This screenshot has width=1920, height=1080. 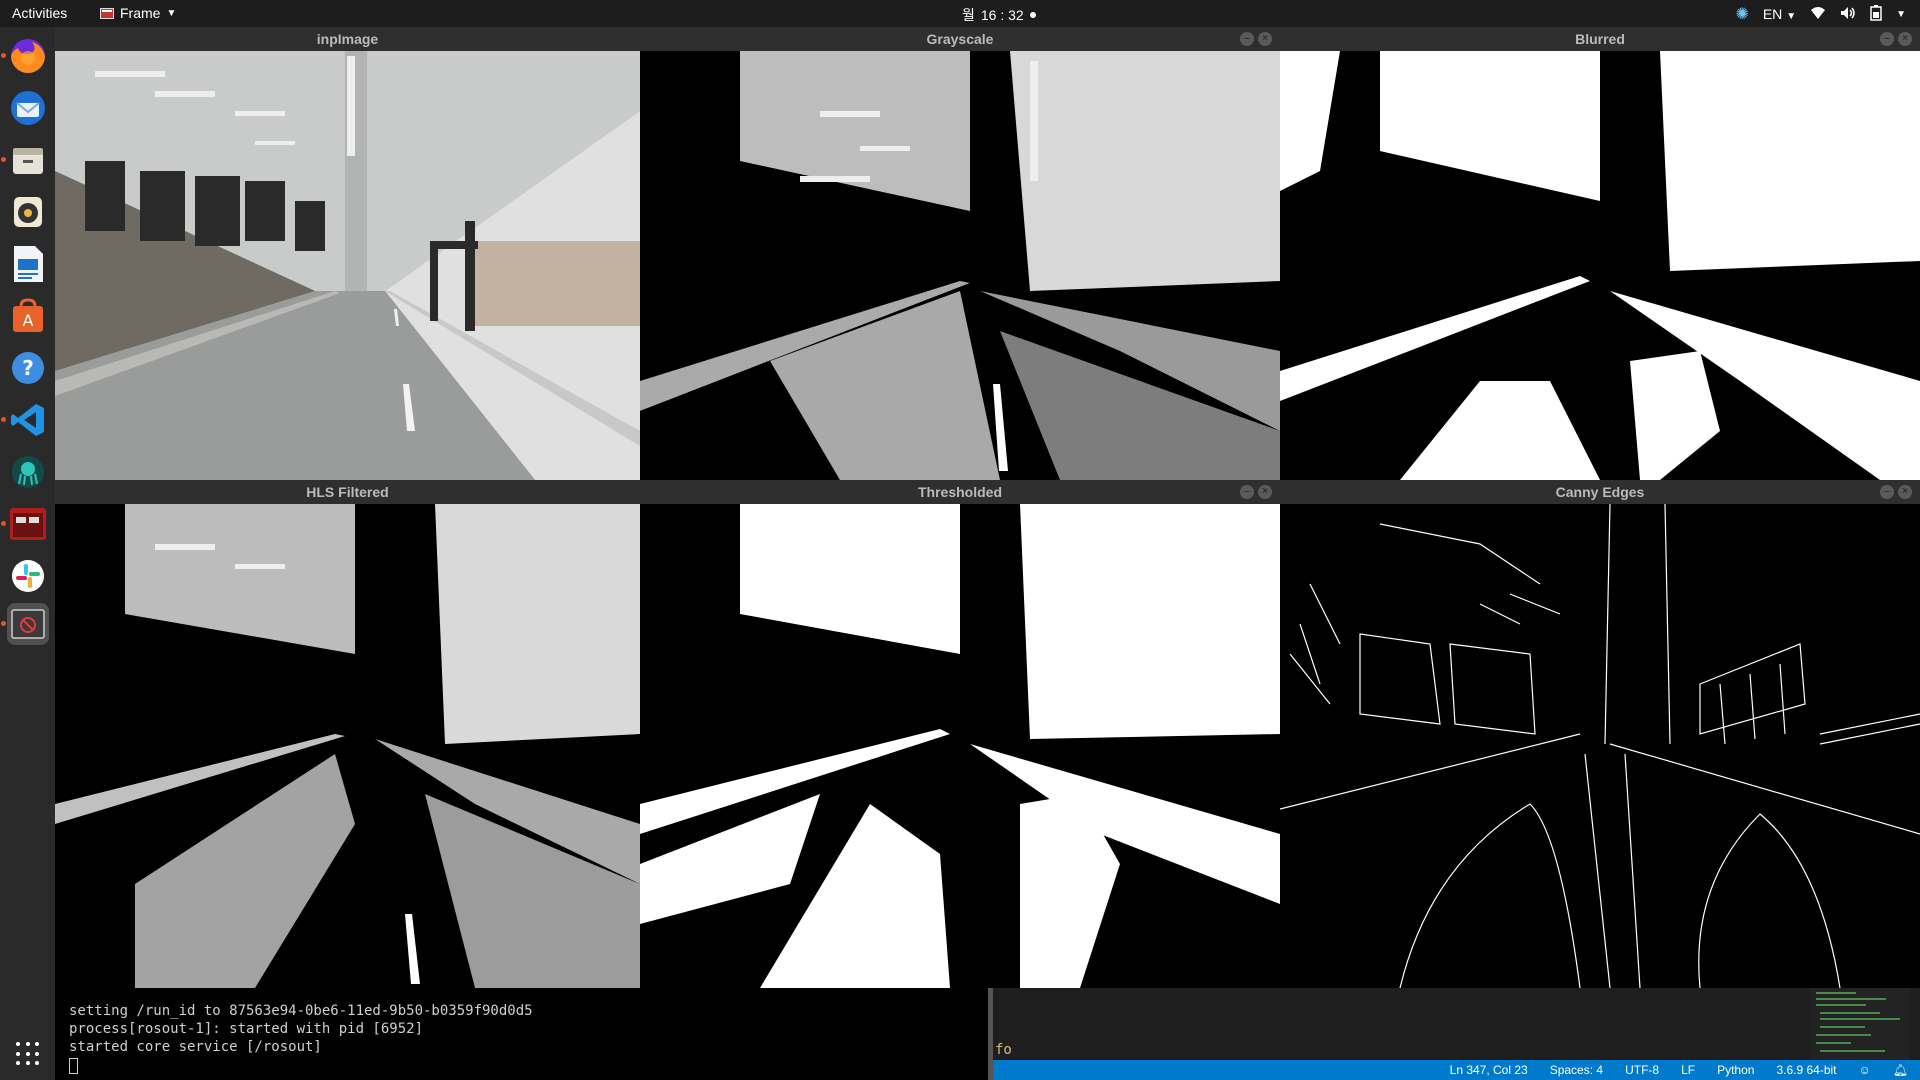 I want to click on clock: 월 16 : 32, so click(x=999, y=15).